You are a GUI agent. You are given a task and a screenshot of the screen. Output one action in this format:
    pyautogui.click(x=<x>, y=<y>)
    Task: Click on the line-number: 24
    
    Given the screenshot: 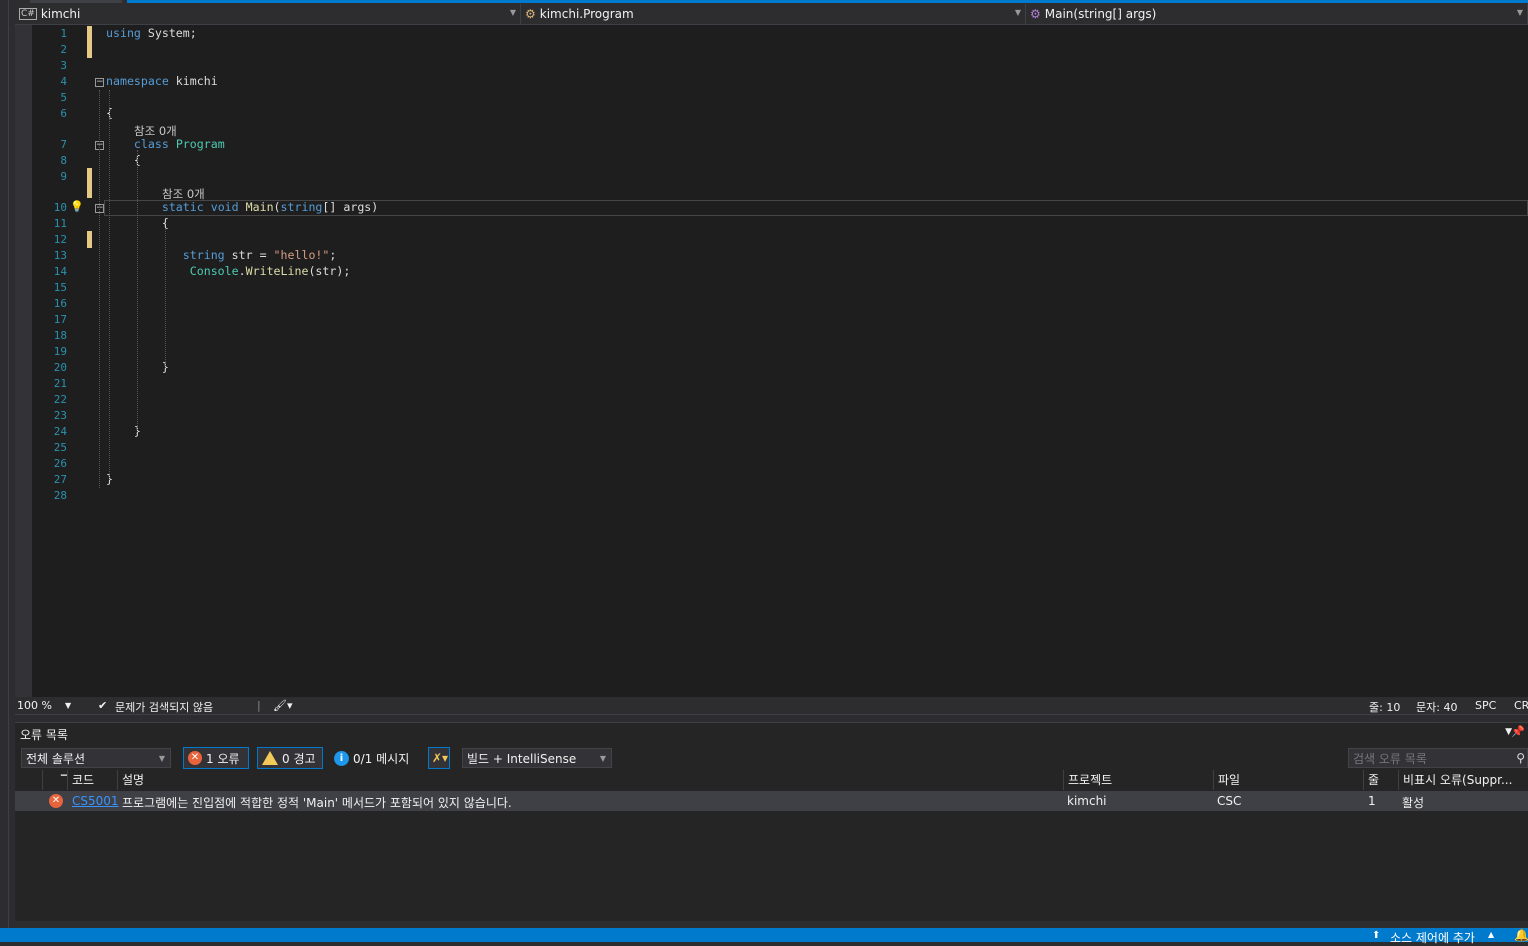 What is the action you would take?
    pyautogui.click(x=60, y=431)
    